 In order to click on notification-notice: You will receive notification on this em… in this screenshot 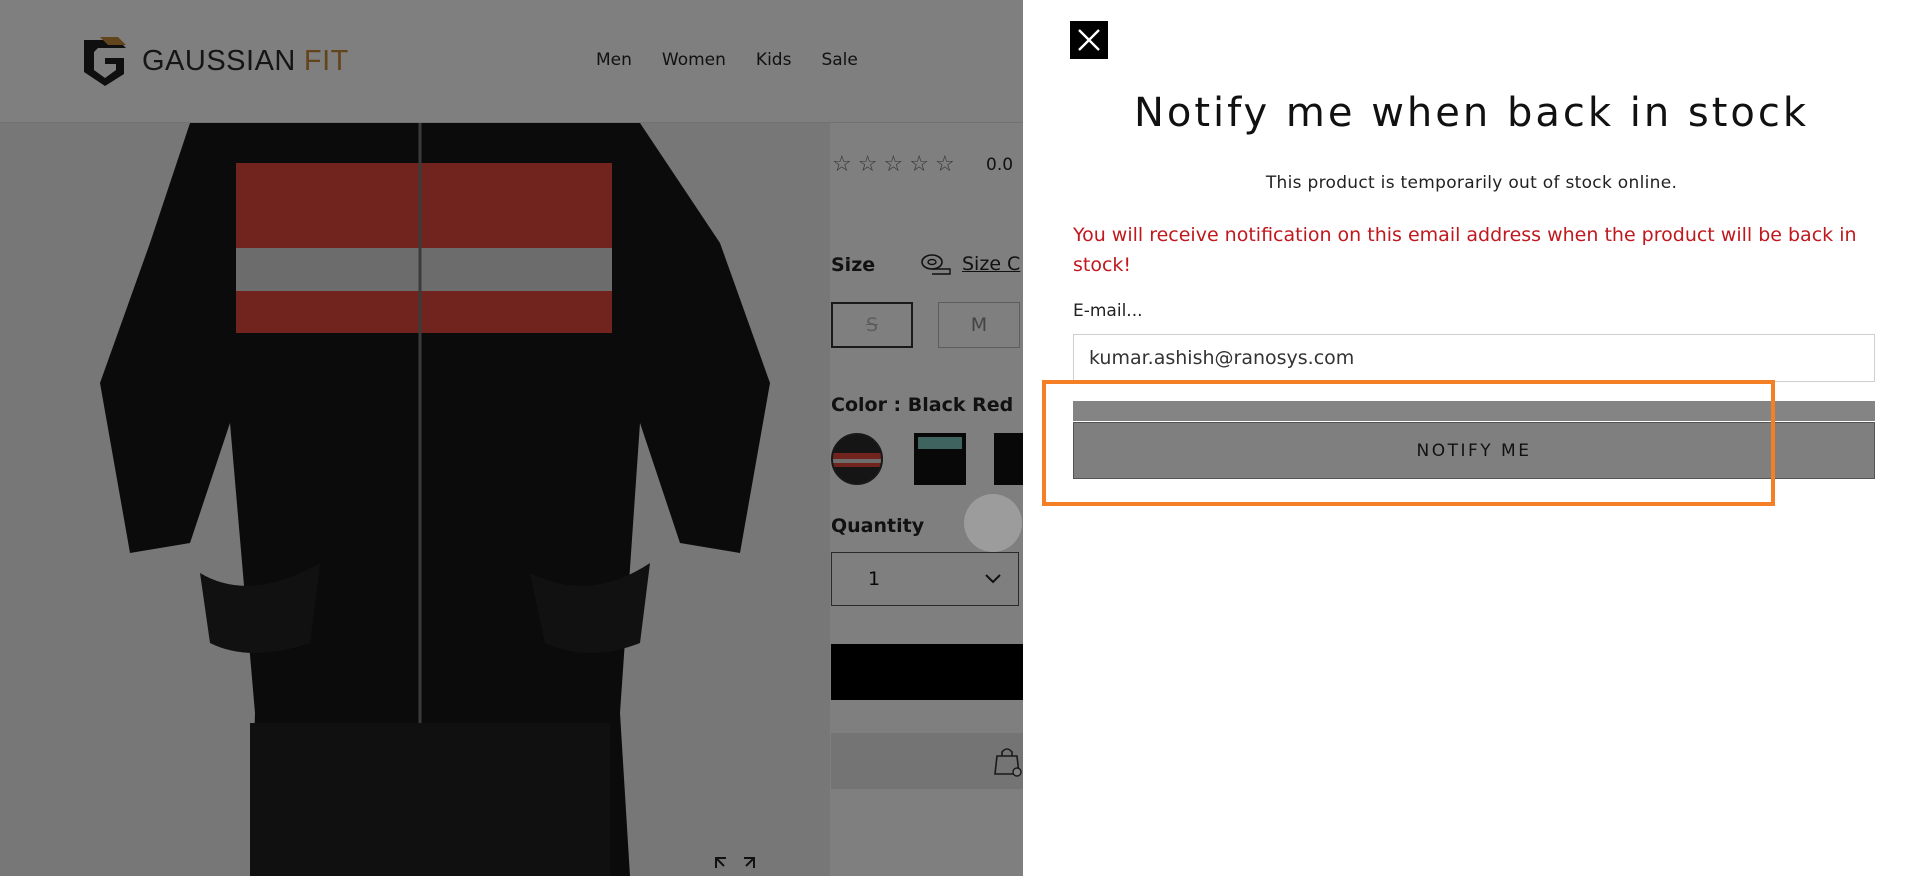, I will do `click(1465, 250)`.